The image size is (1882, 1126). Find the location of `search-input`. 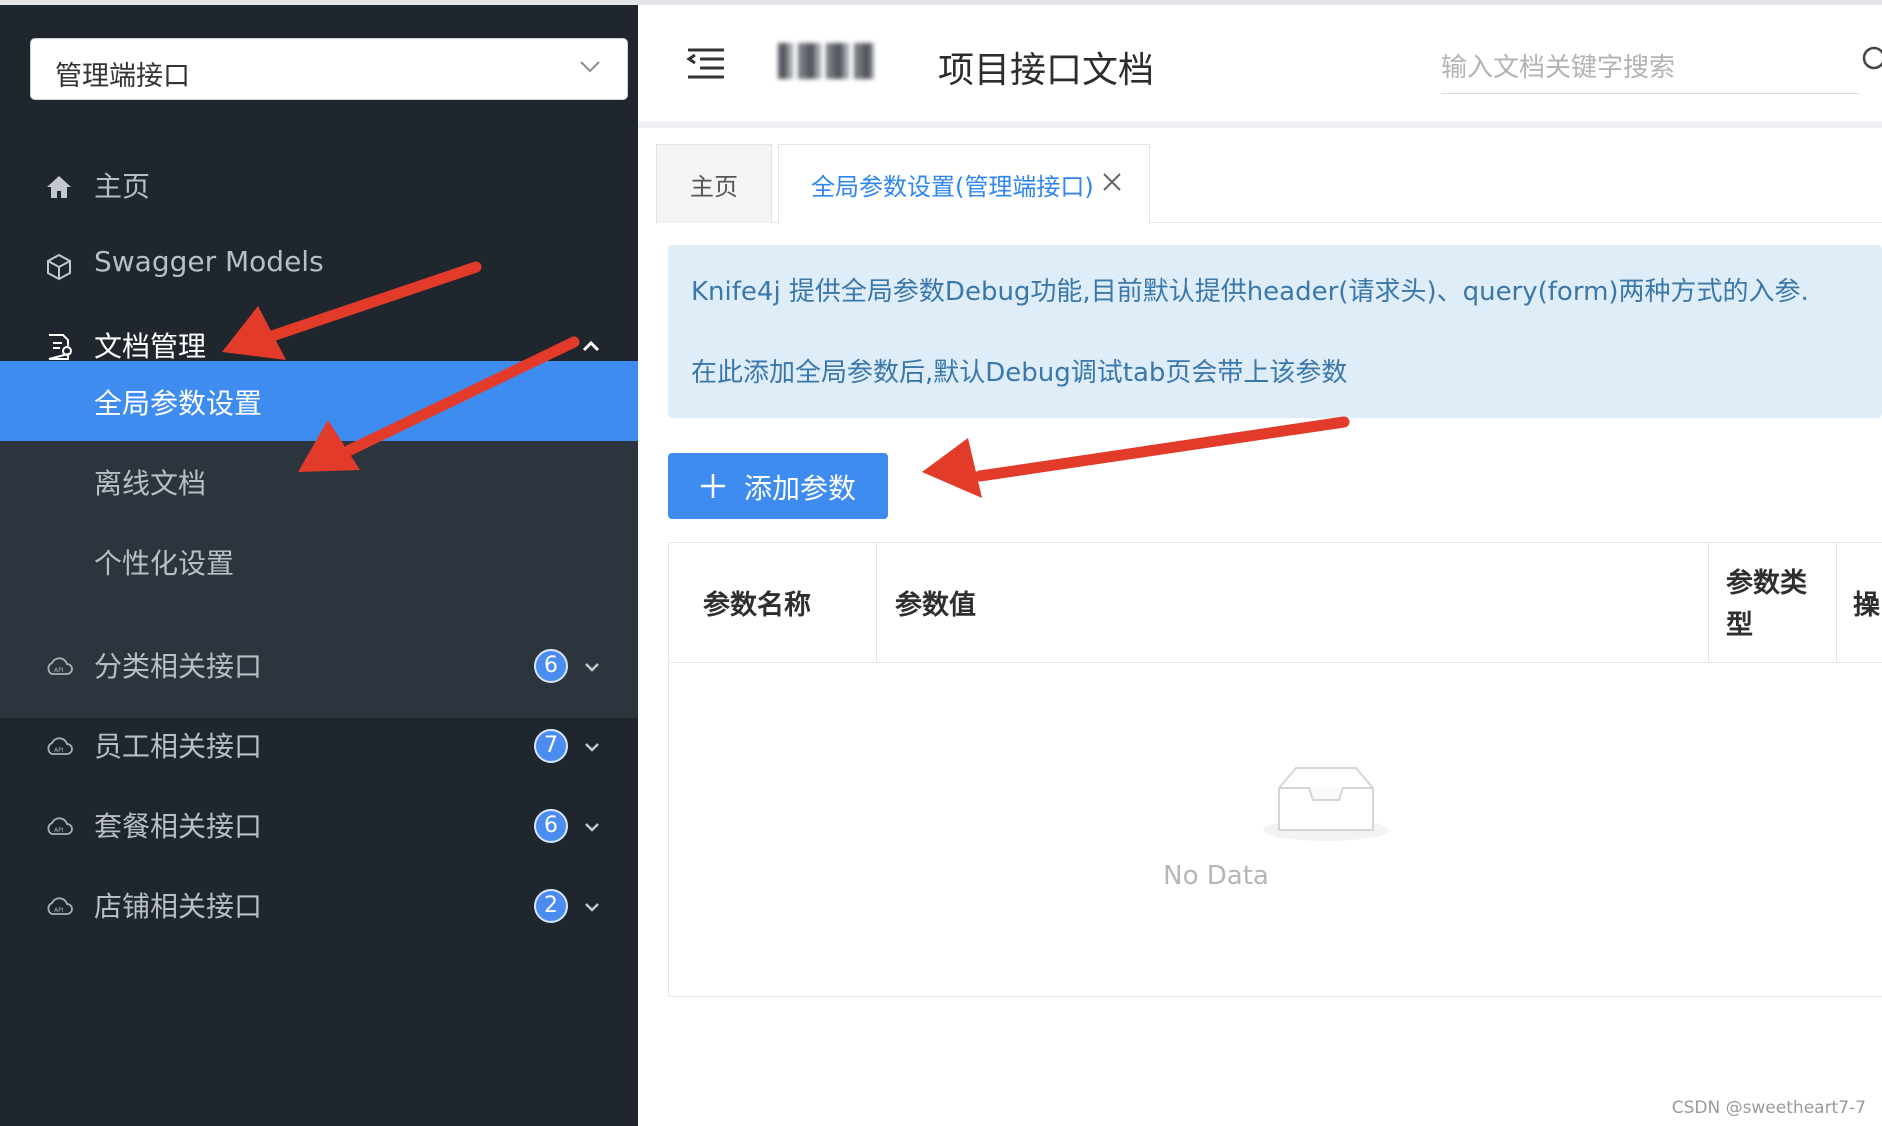

search-input is located at coordinates (1650, 68).